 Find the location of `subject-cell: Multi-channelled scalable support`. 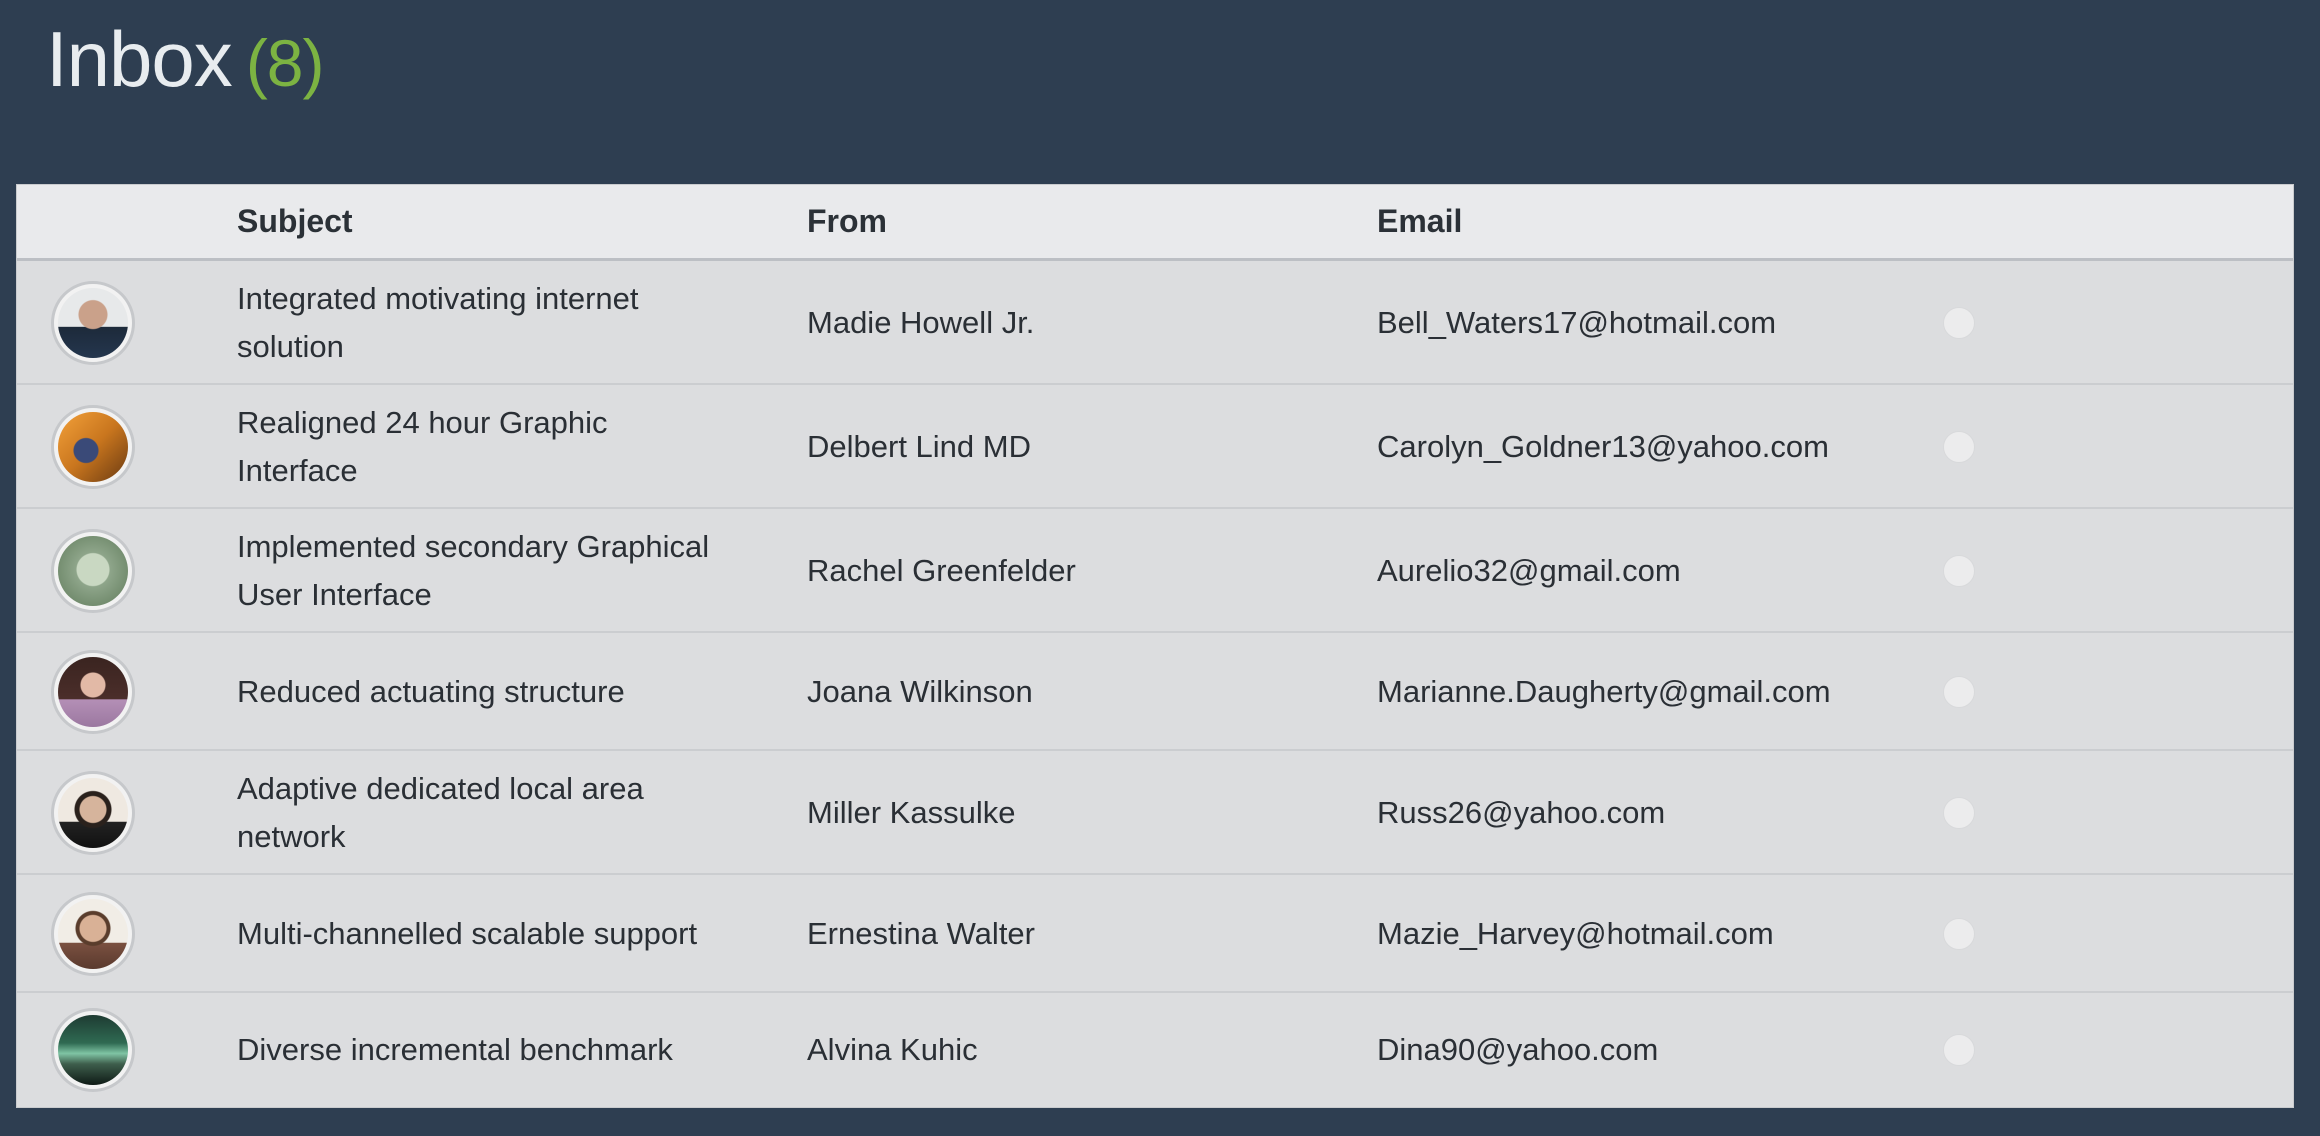

subject-cell: Multi-channelled scalable support is located at coordinates (467, 933).